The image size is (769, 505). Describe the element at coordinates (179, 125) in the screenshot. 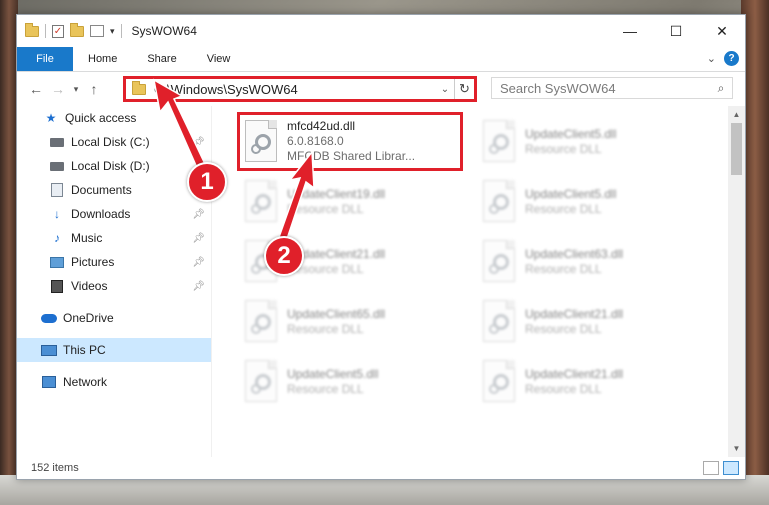

I see `arrow-1-shape` at that location.